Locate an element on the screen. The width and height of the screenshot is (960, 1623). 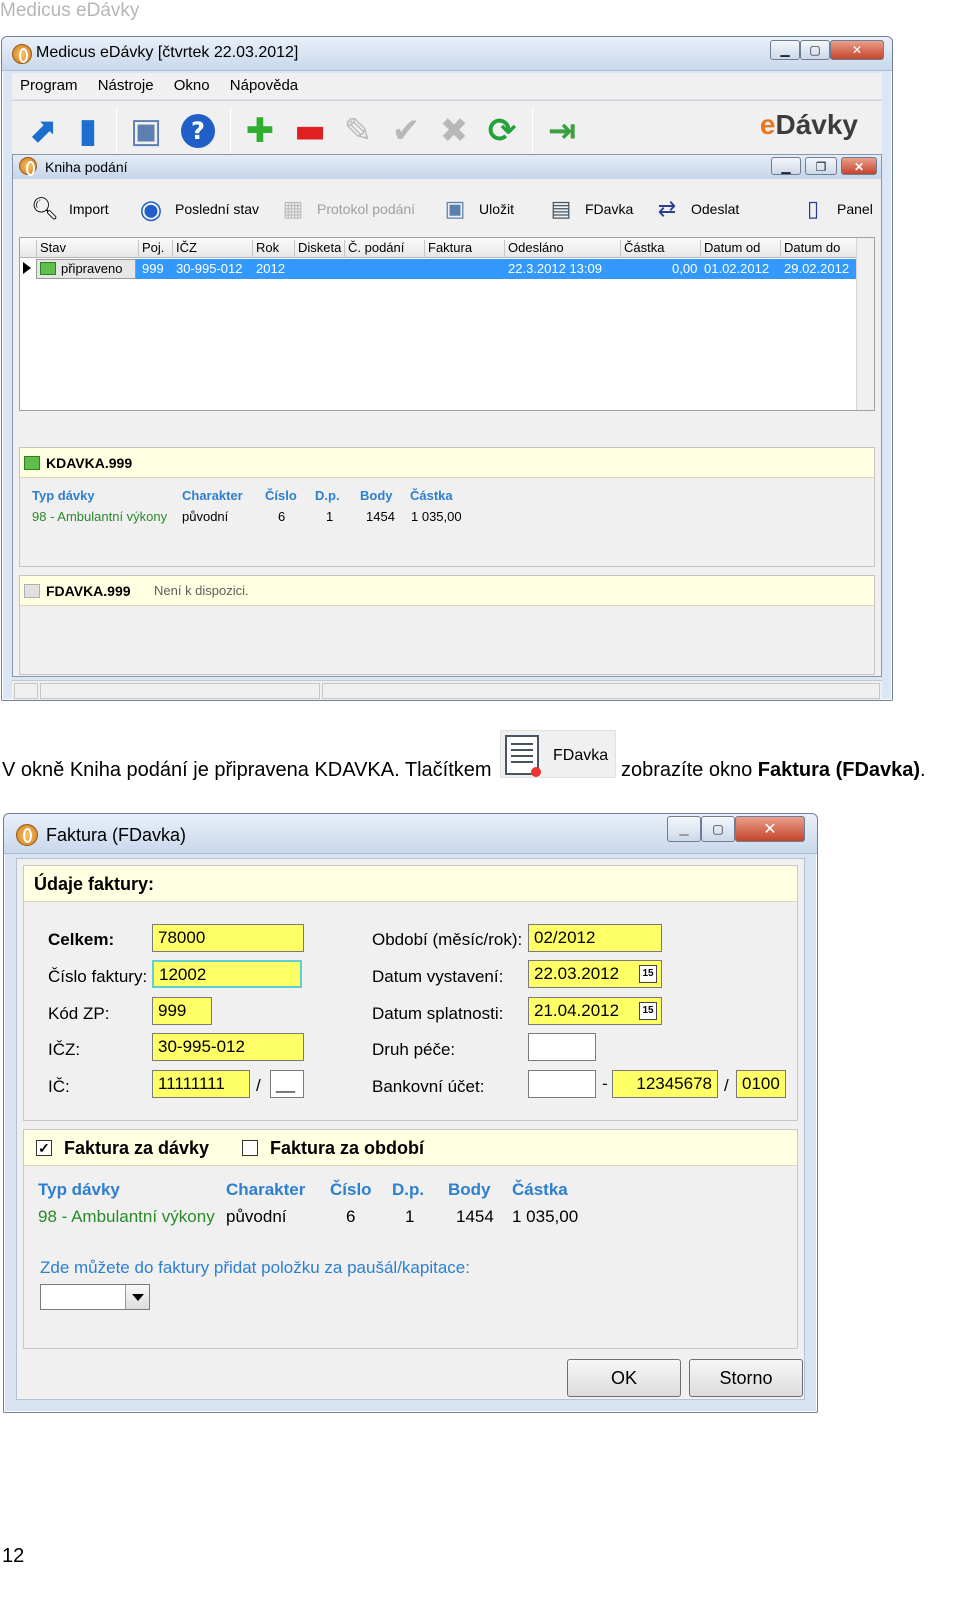
kniha-podani-titlebar: Kniha podání ▁ ❐ ✕ is located at coordinates (447, 167).